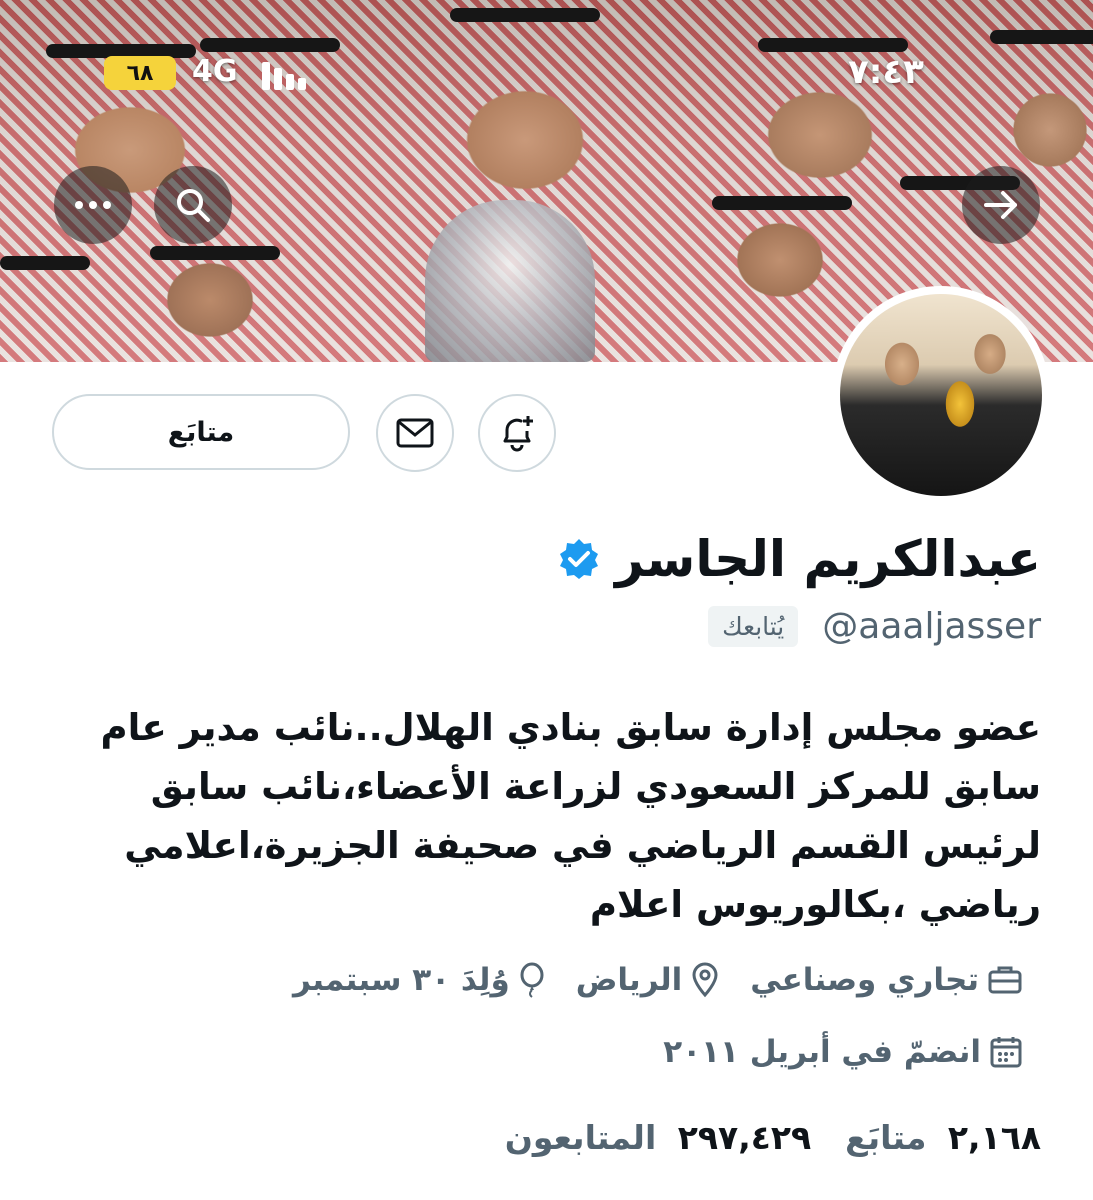 The width and height of the screenshot is (1093, 1200). Describe the element at coordinates (886, 72) in the screenshot. I see `clock: ٧:٤٣` at that location.